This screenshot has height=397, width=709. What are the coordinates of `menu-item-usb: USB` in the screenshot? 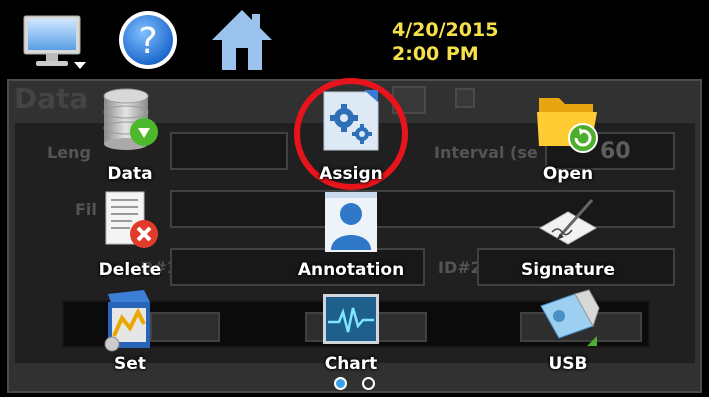 It's located at (568, 333).